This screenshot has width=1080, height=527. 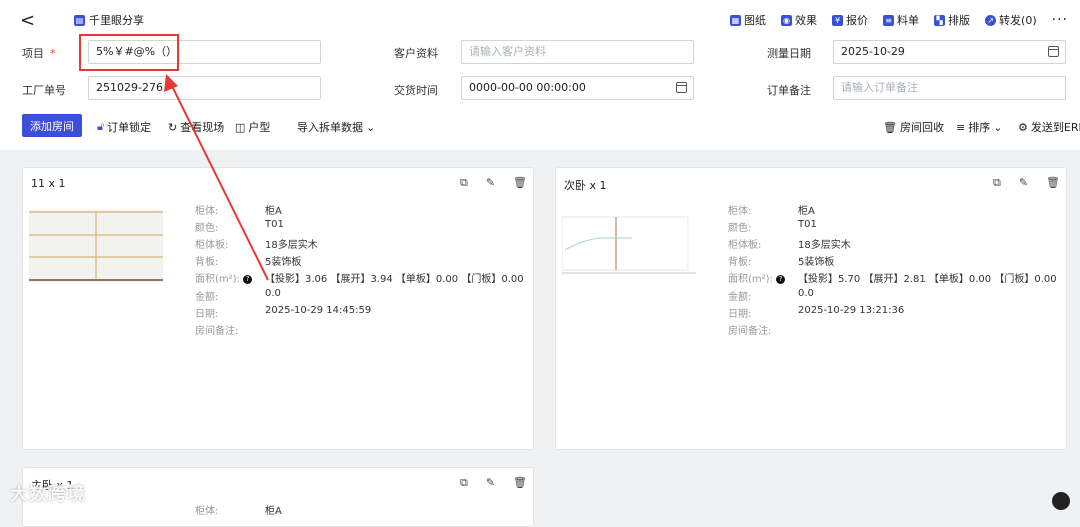 What do you see at coordinates (48, 494) in the screenshot?
I see `watermark: 大数跨境` at bounding box center [48, 494].